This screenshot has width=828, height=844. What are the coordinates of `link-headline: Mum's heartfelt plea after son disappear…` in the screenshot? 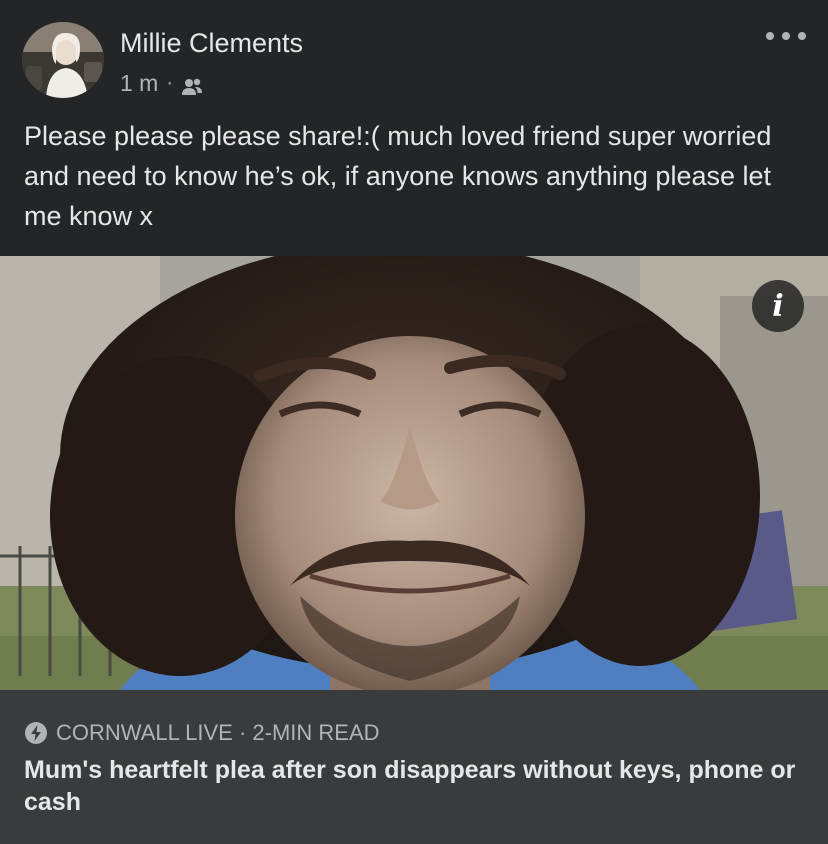 It's located at (414, 786).